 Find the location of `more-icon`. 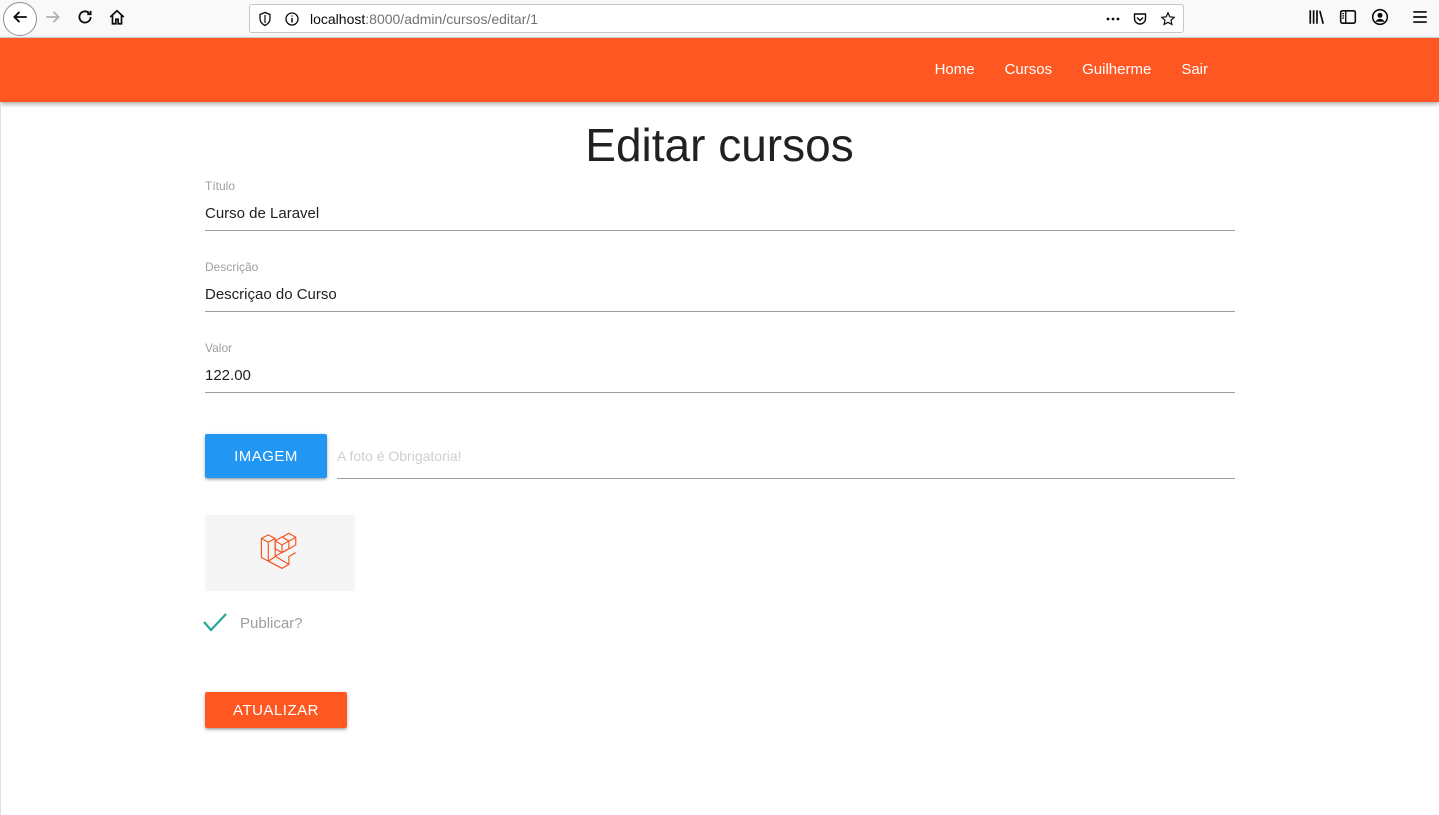

more-icon is located at coordinates (1113, 19).